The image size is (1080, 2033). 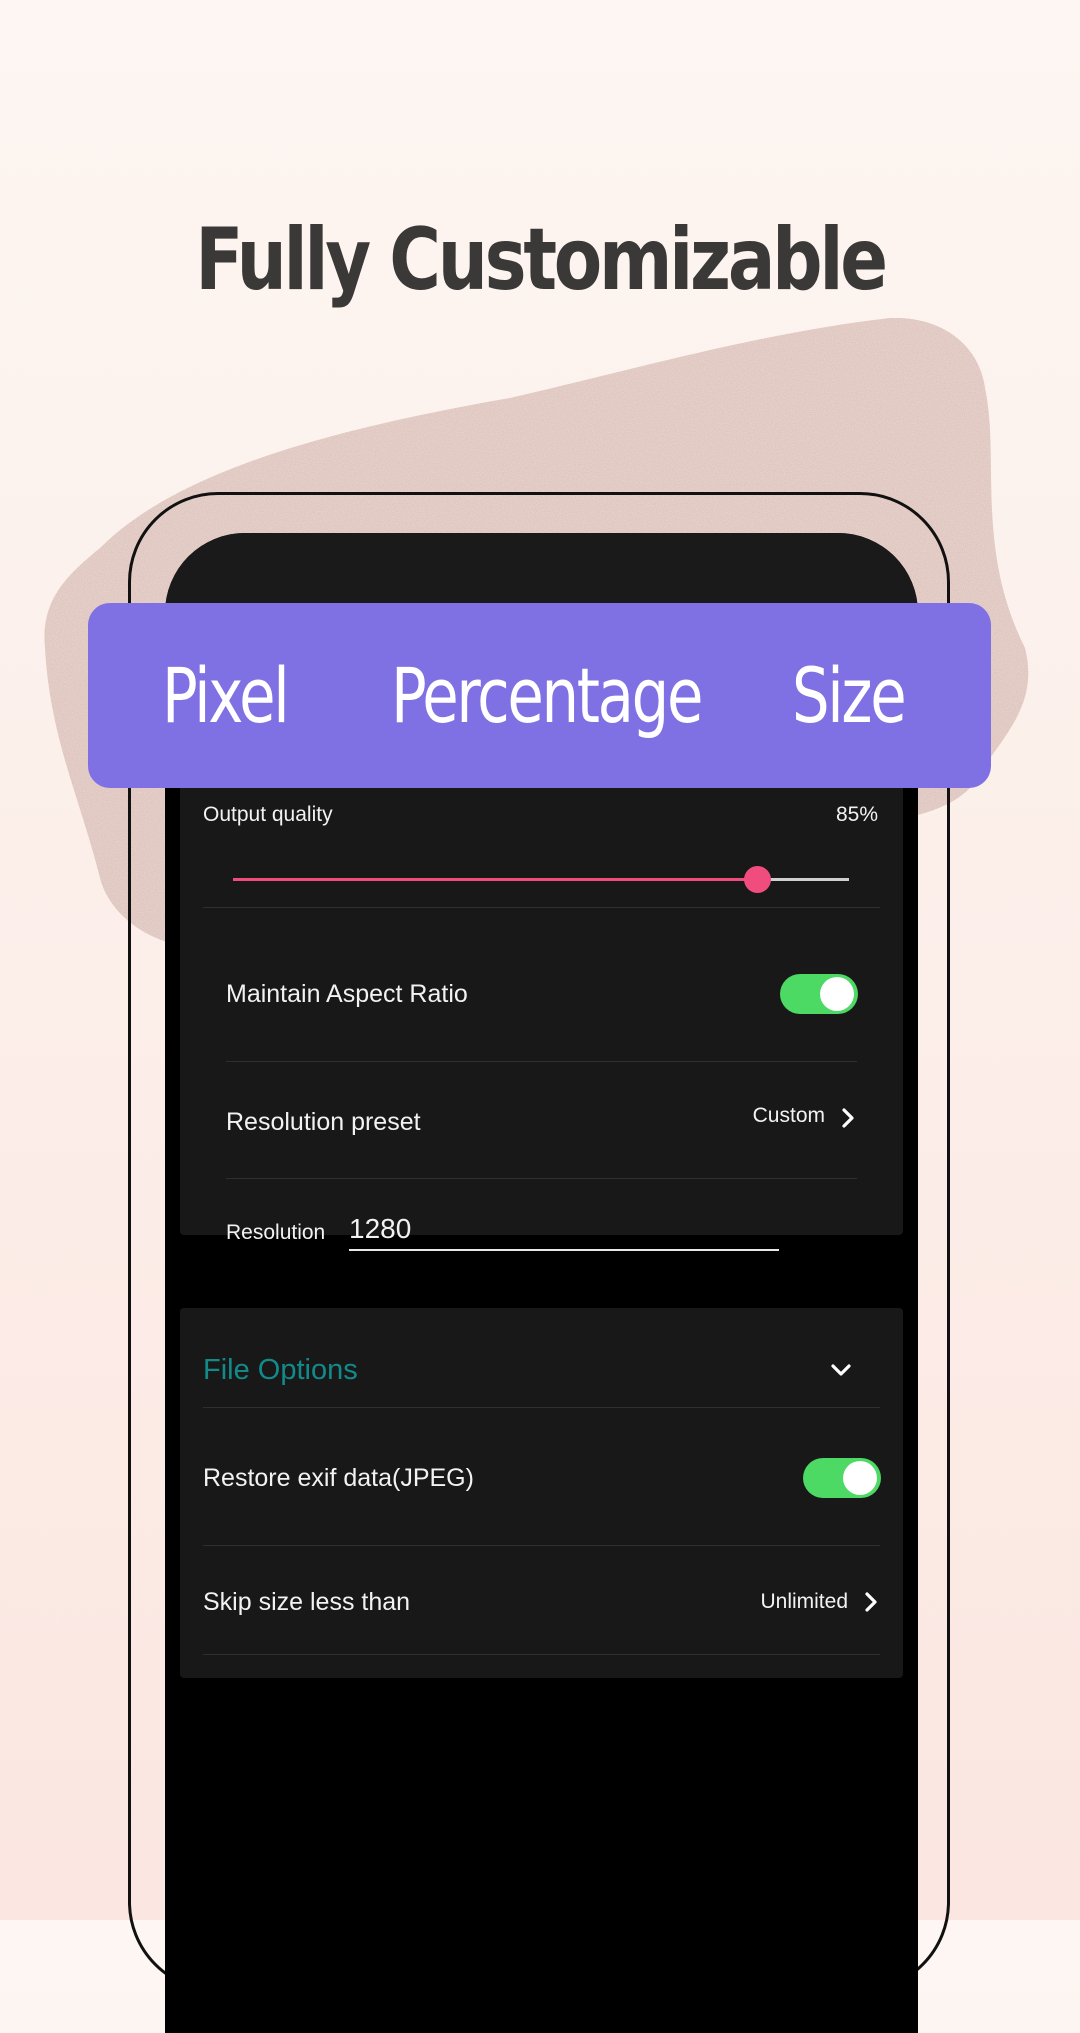 I want to click on restore-exif-toggle, so click(x=842, y=1478).